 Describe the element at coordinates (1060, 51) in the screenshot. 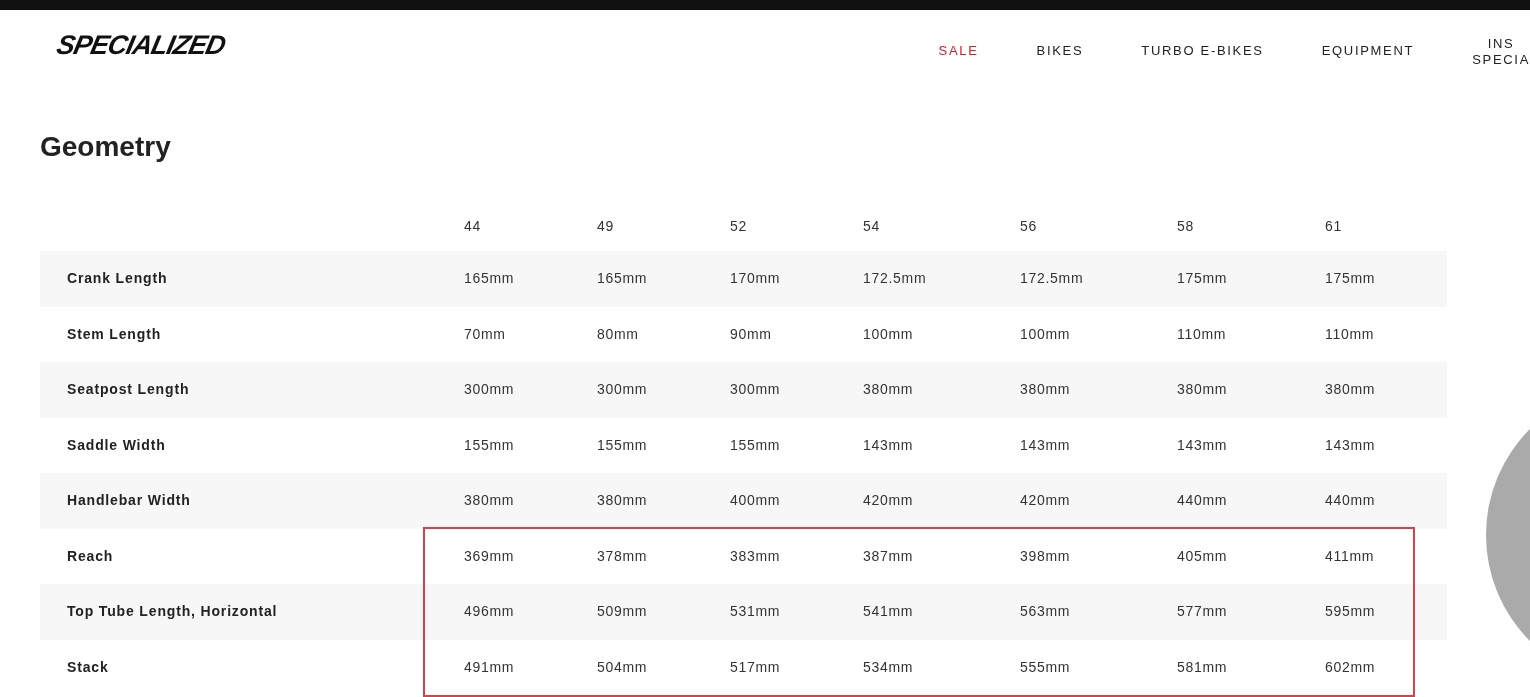

I see `nav-link: BIKES` at that location.